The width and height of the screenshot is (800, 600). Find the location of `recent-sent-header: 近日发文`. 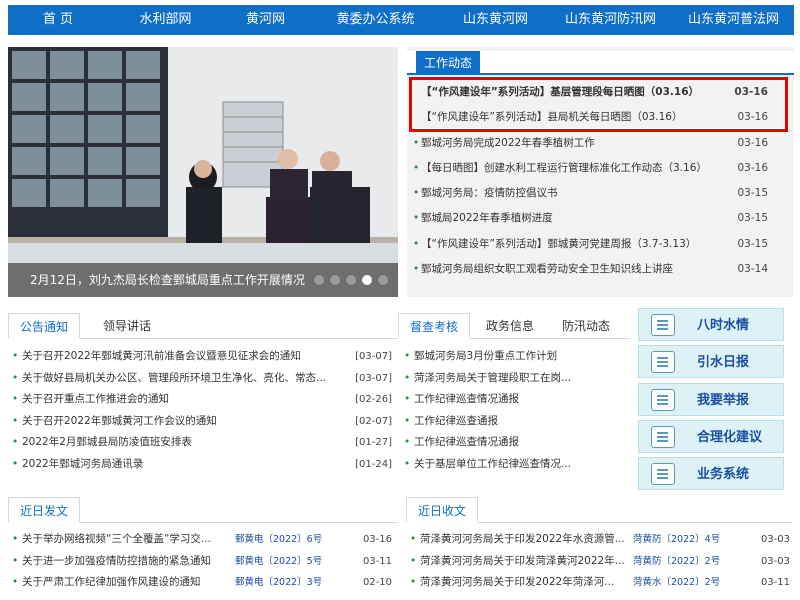

recent-sent-header: 近日发文 is located at coordinates (203, 510).